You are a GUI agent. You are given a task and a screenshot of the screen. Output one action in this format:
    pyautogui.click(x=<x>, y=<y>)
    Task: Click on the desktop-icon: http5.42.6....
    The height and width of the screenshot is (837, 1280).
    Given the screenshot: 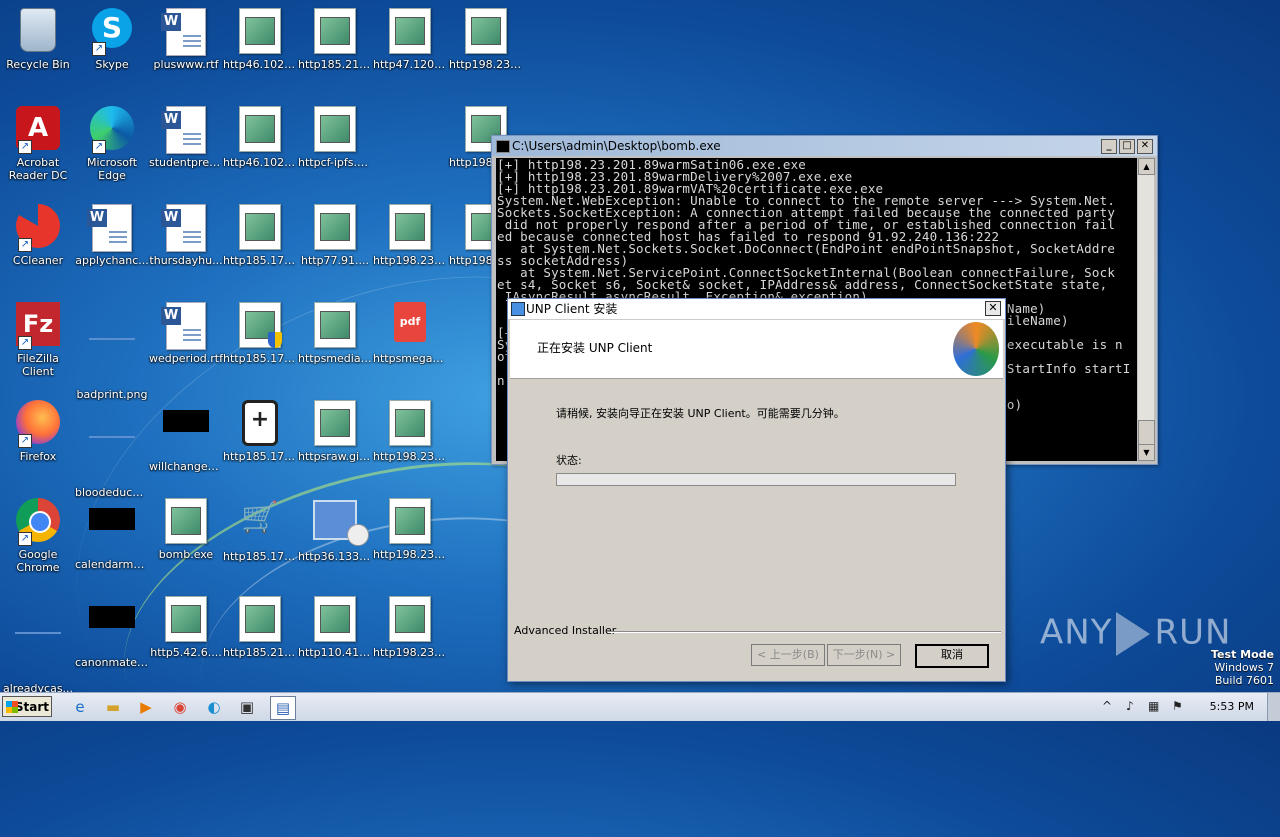 What is the action you would take?
    pyautogui.click(x=186, y=638)
    